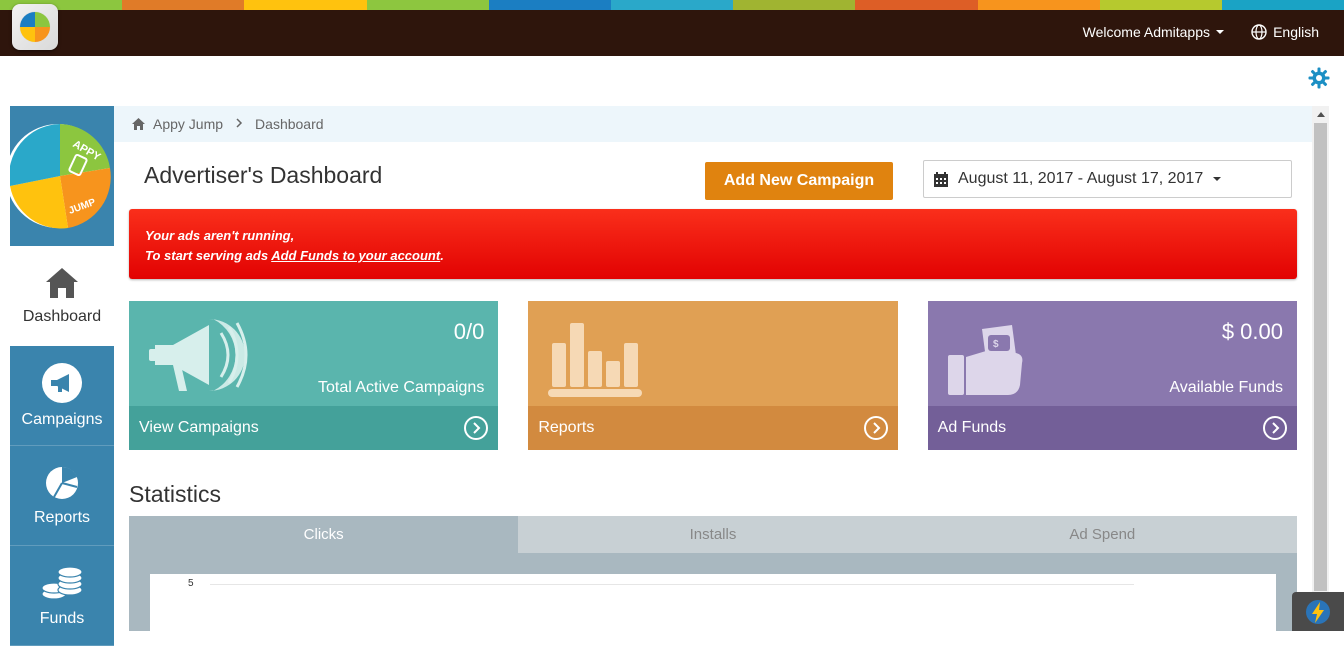 This screenshot has height=646, width=1344. I want to click on statistics-tabs: Clicks Installs Ad Spend, so click(713, 534).